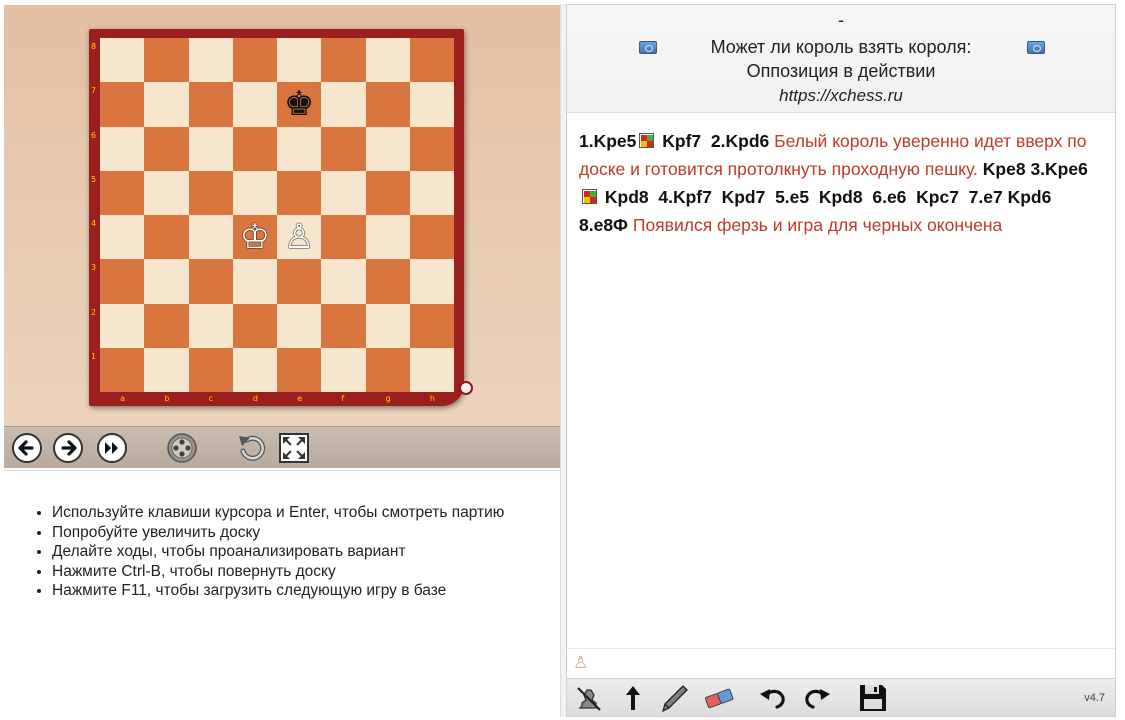 The width and height of the screenshot is (1125, 720). What do you see at coordinates (166, 104) in the screenshot?
I see `square-b7` at bounding box center [166, 104].